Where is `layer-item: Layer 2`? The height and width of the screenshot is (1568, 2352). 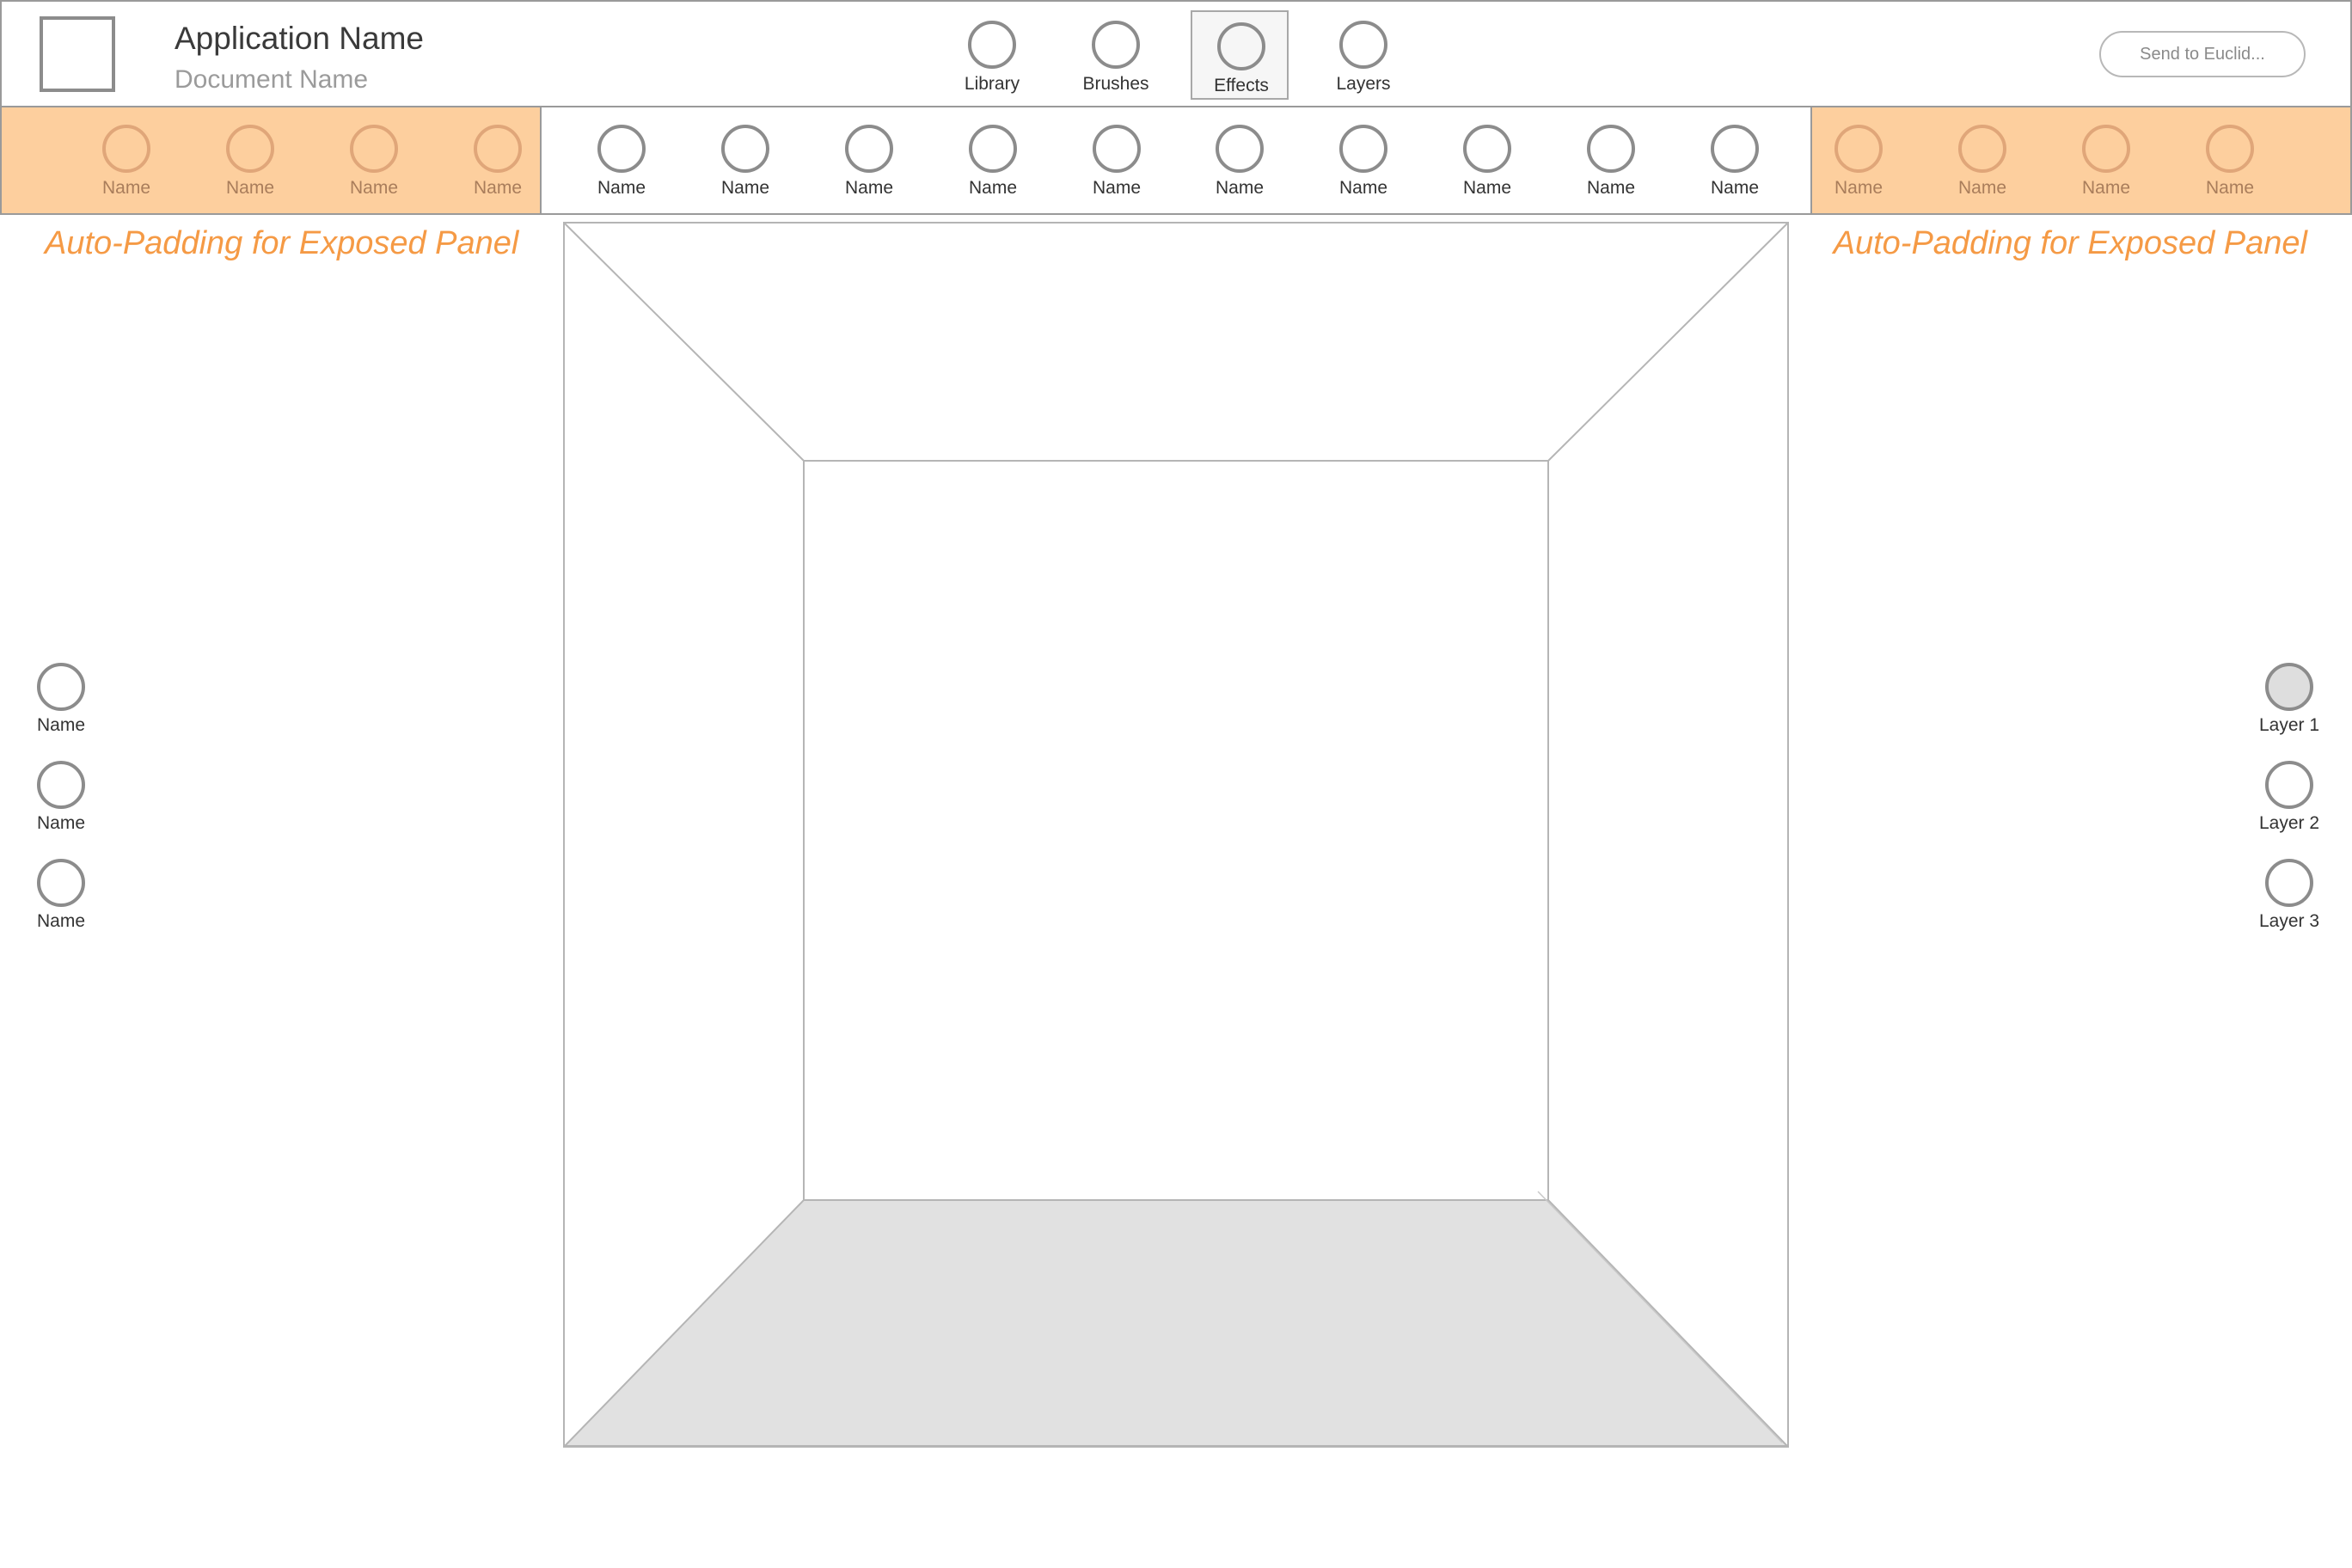
layer-item: Layer 2 is located at coordinates (2289, 804).